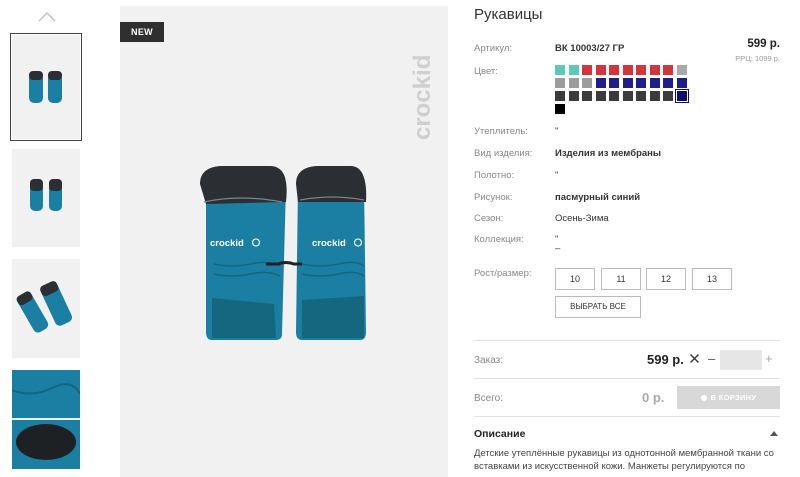 This screenshot has height=477, width=800. What do you see at coordinates (494, 175) in the screenshot?
I see `attribute-label: Полотно:` at bounding box center [494, 175].